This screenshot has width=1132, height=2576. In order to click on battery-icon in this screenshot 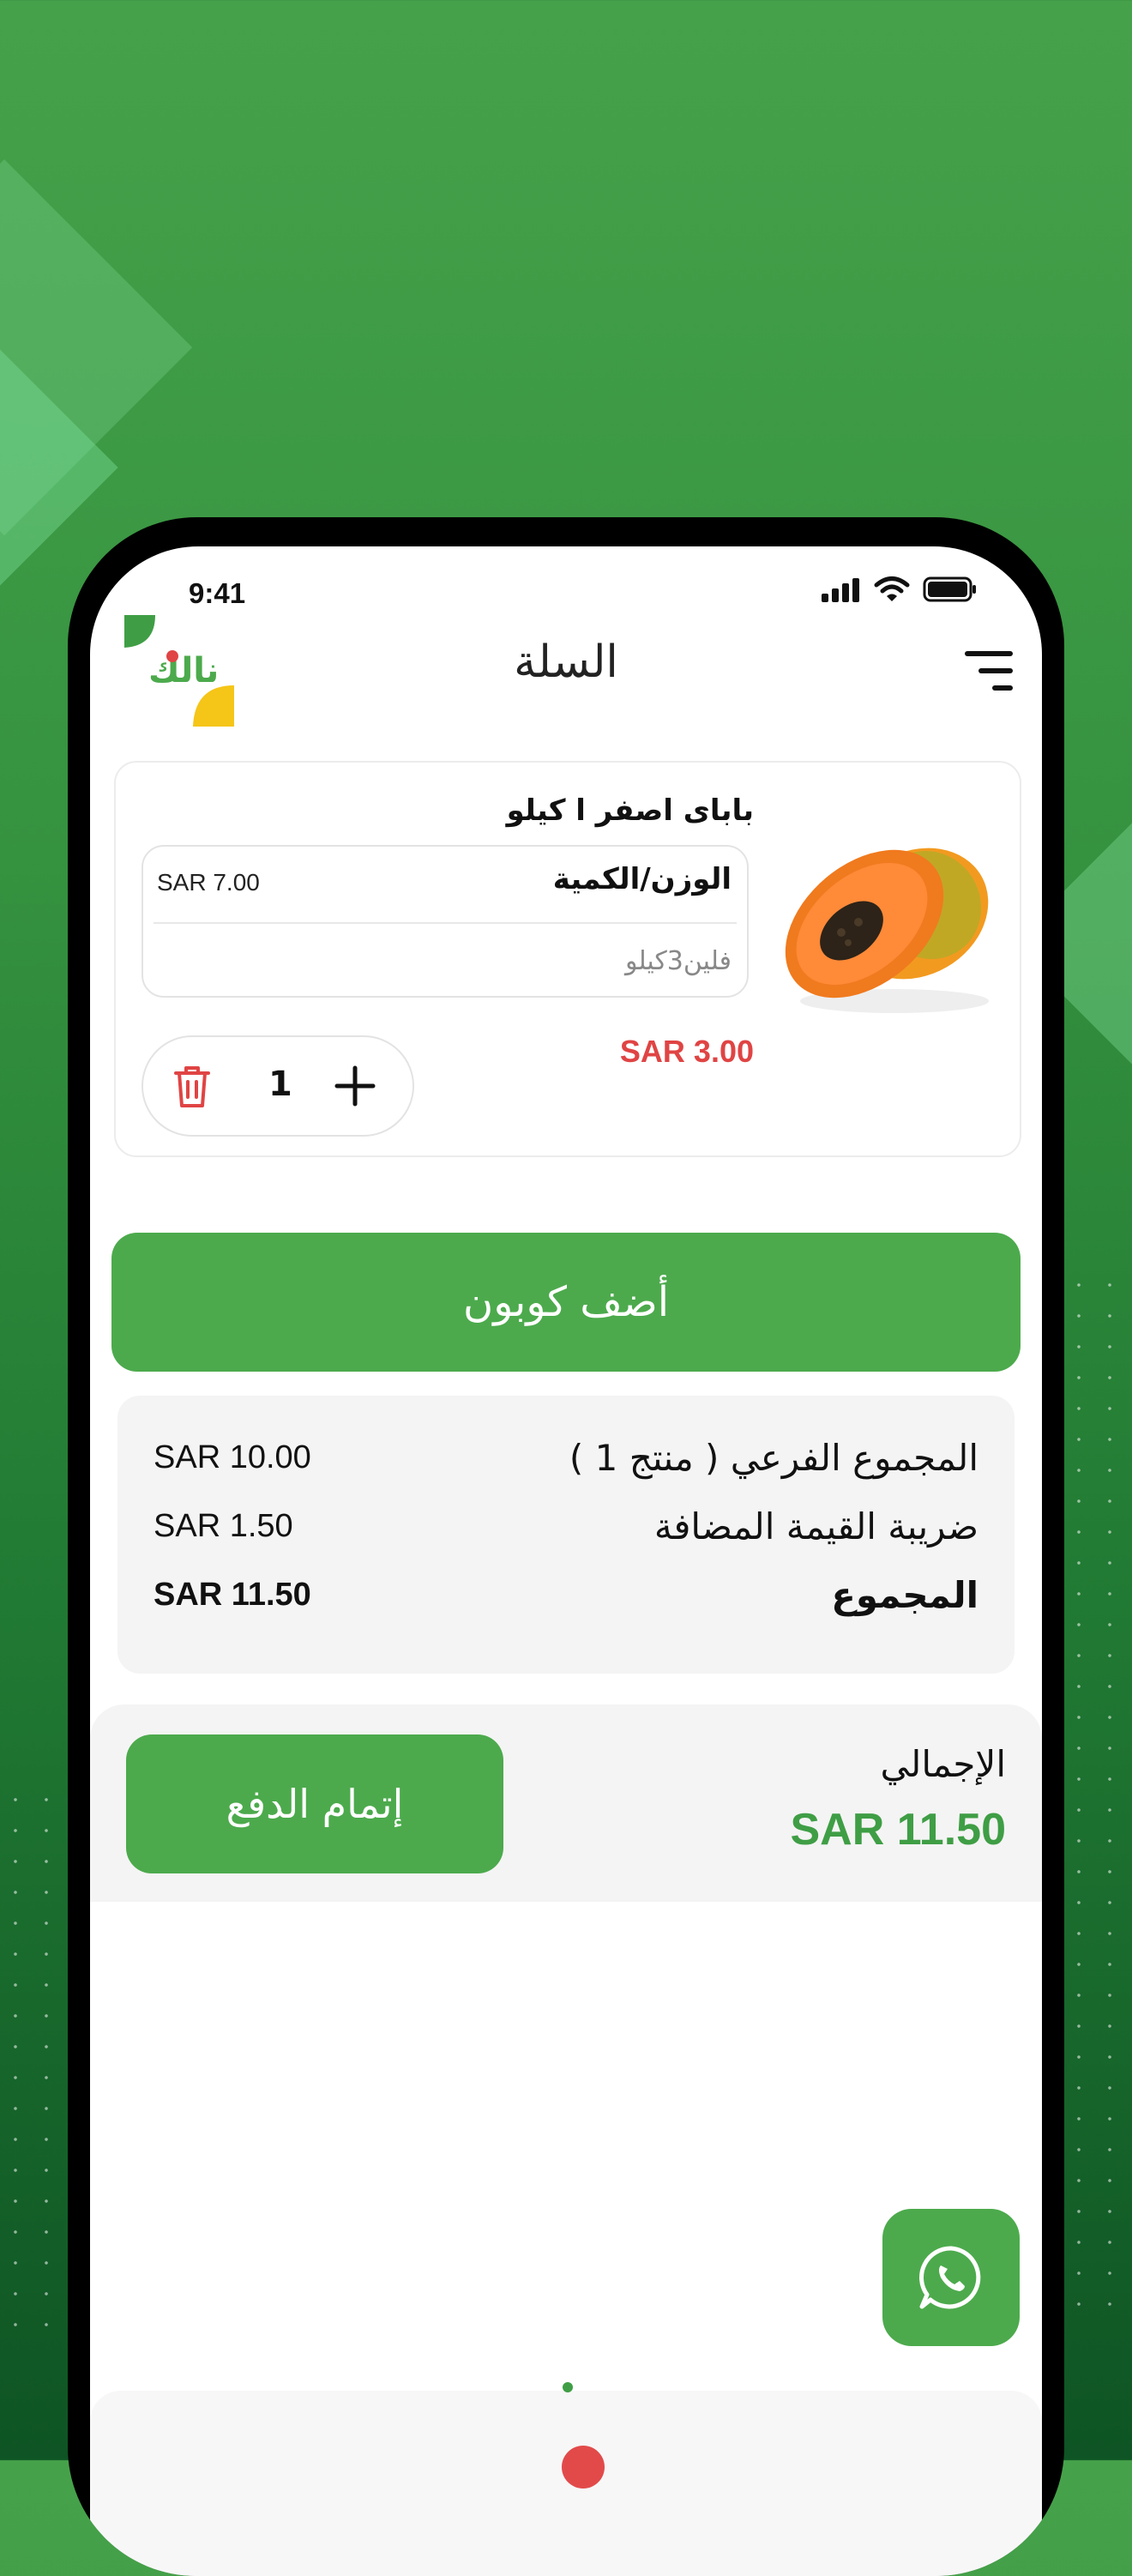, I will do `click(949, 589)`.